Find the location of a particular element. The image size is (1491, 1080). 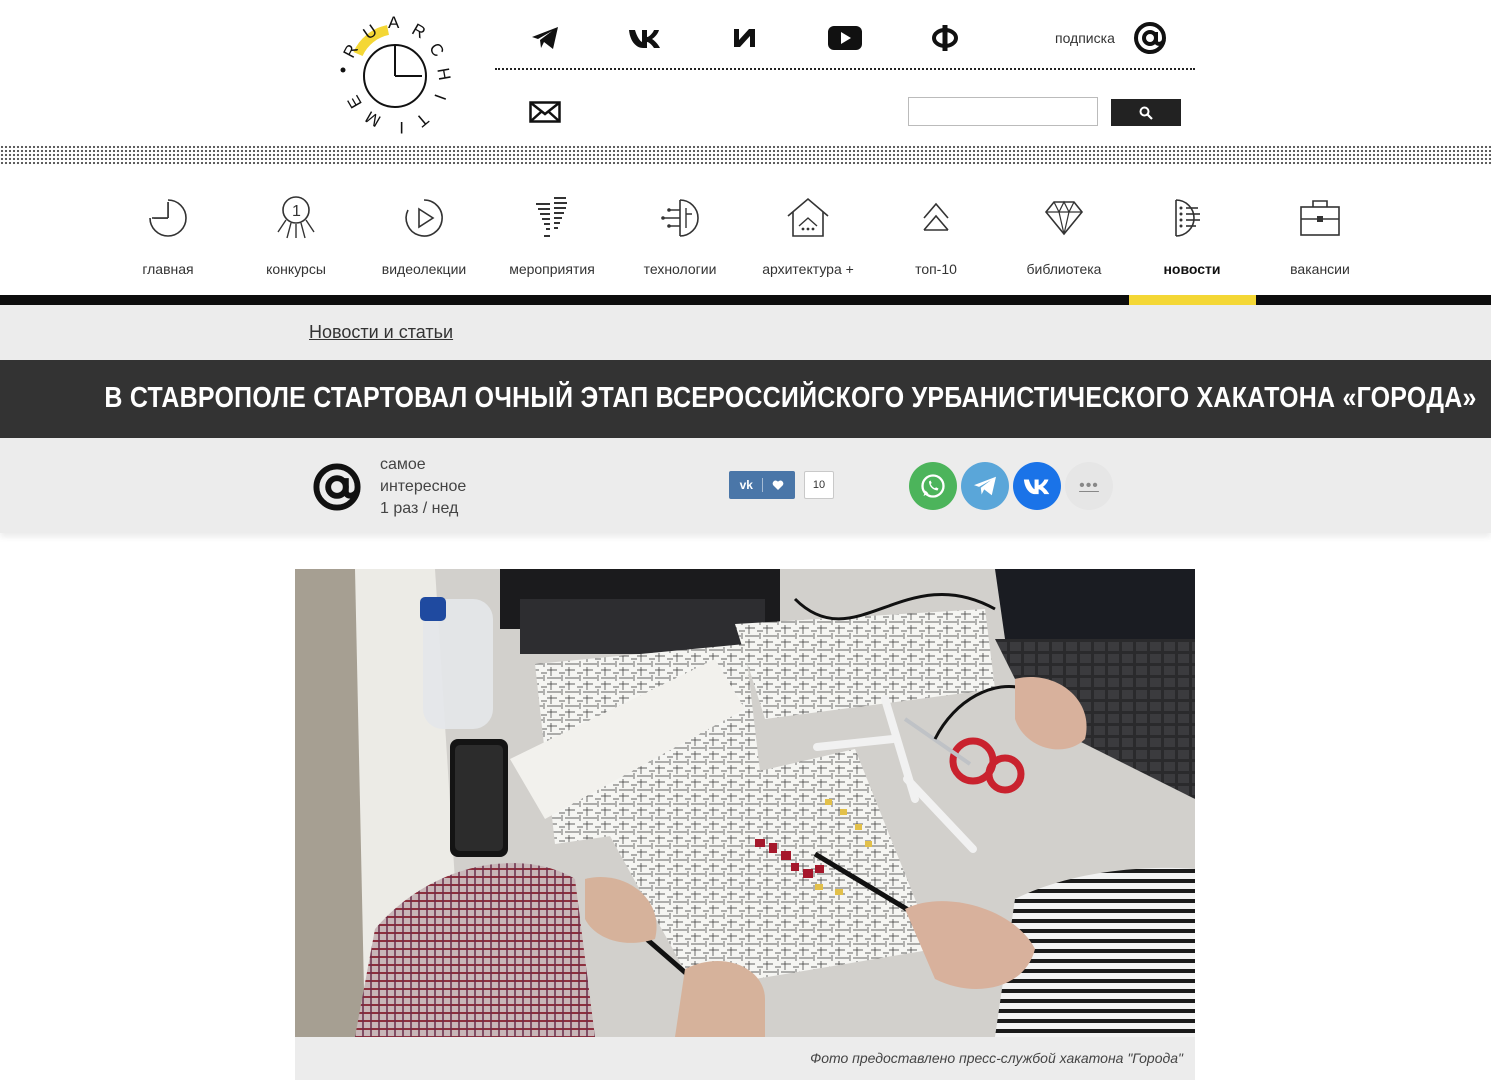

share-telegram-button is located at coordinates (985, 486).